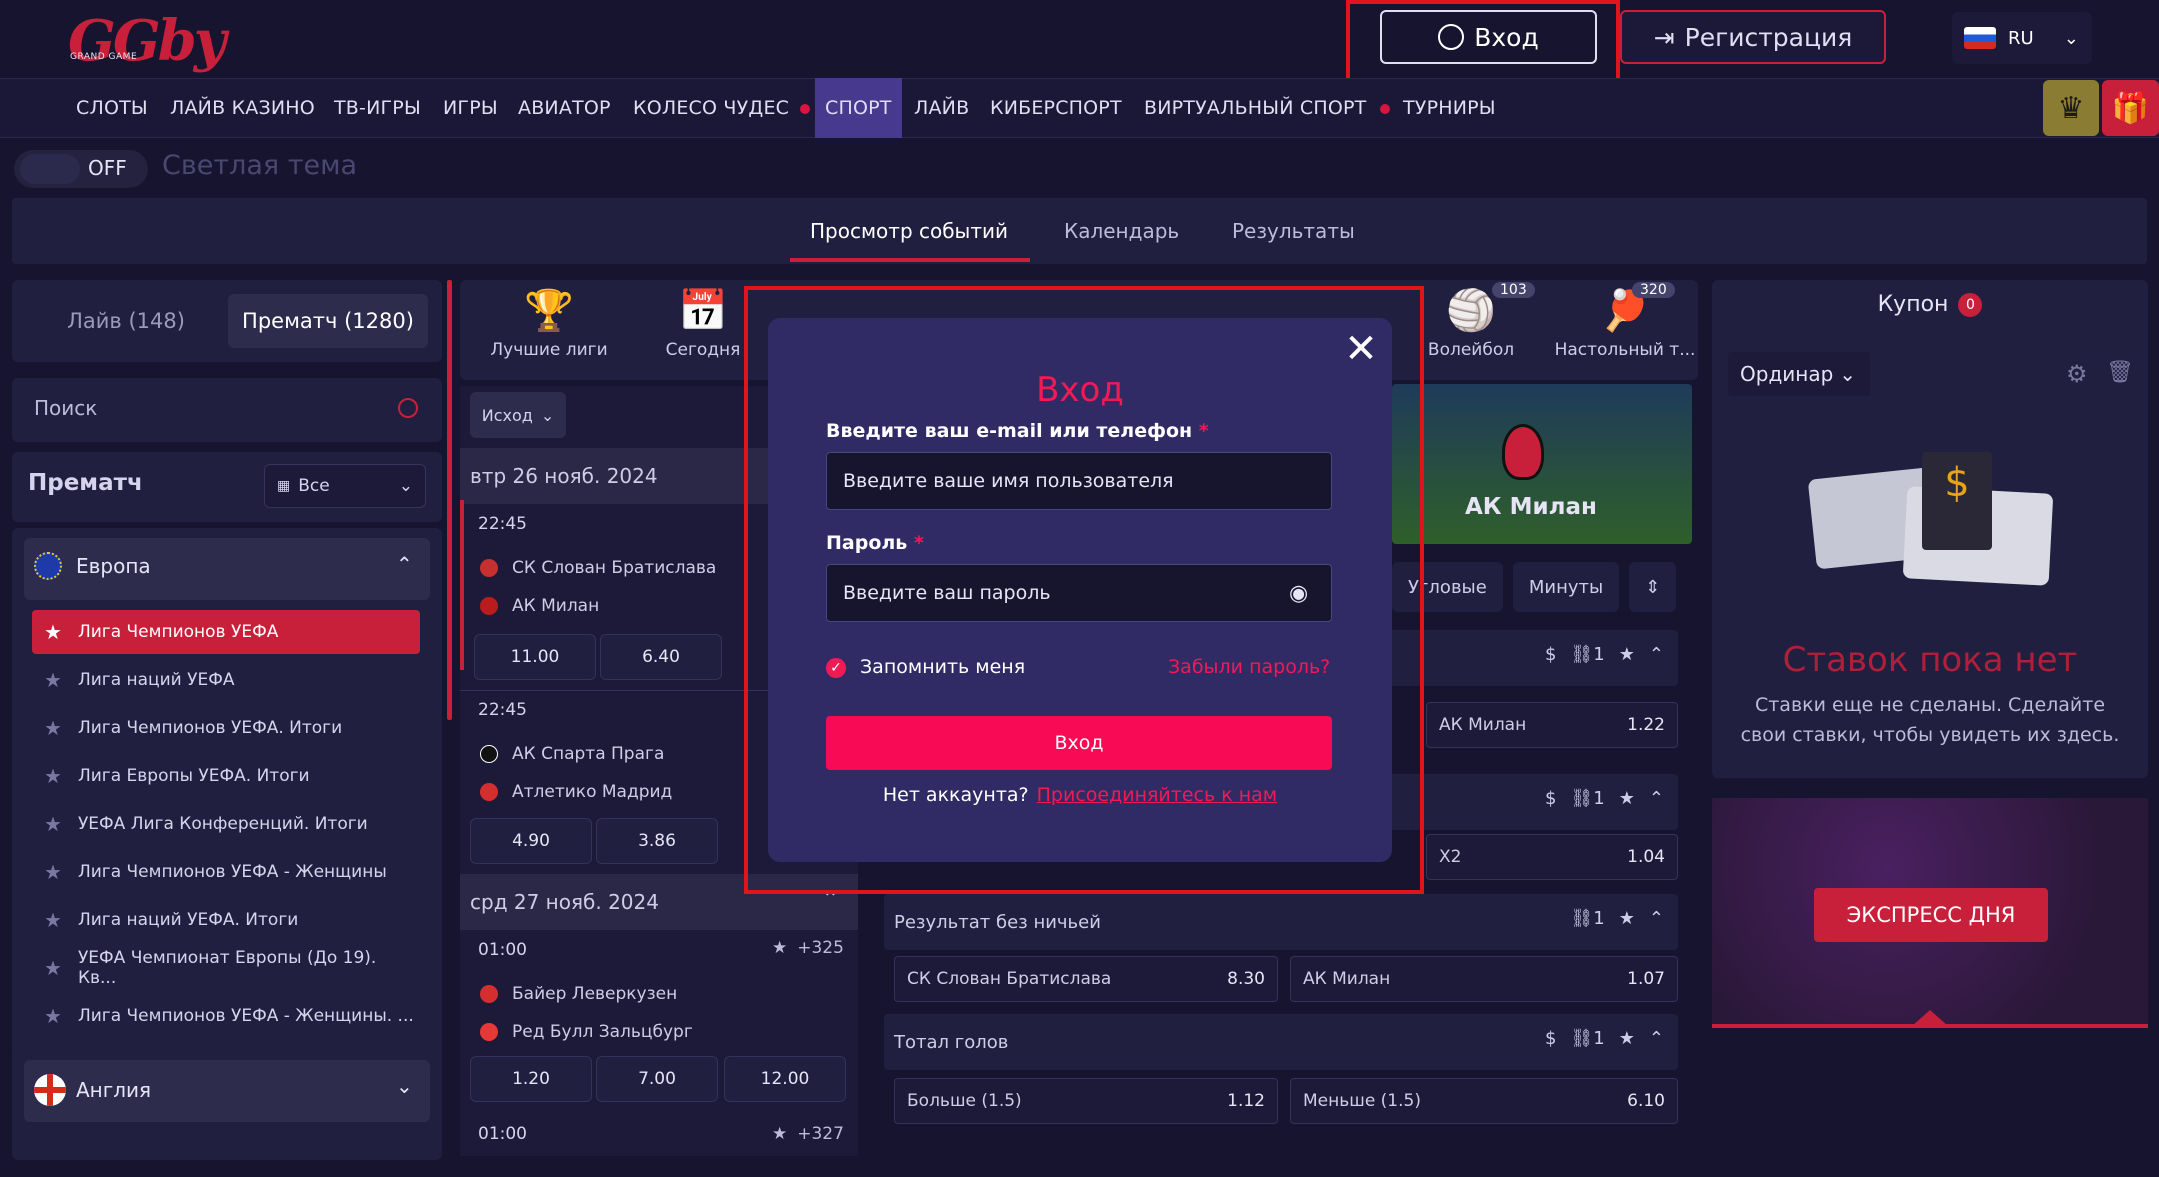  I want to click on odd-button: 12.00, so click(785, 1079).